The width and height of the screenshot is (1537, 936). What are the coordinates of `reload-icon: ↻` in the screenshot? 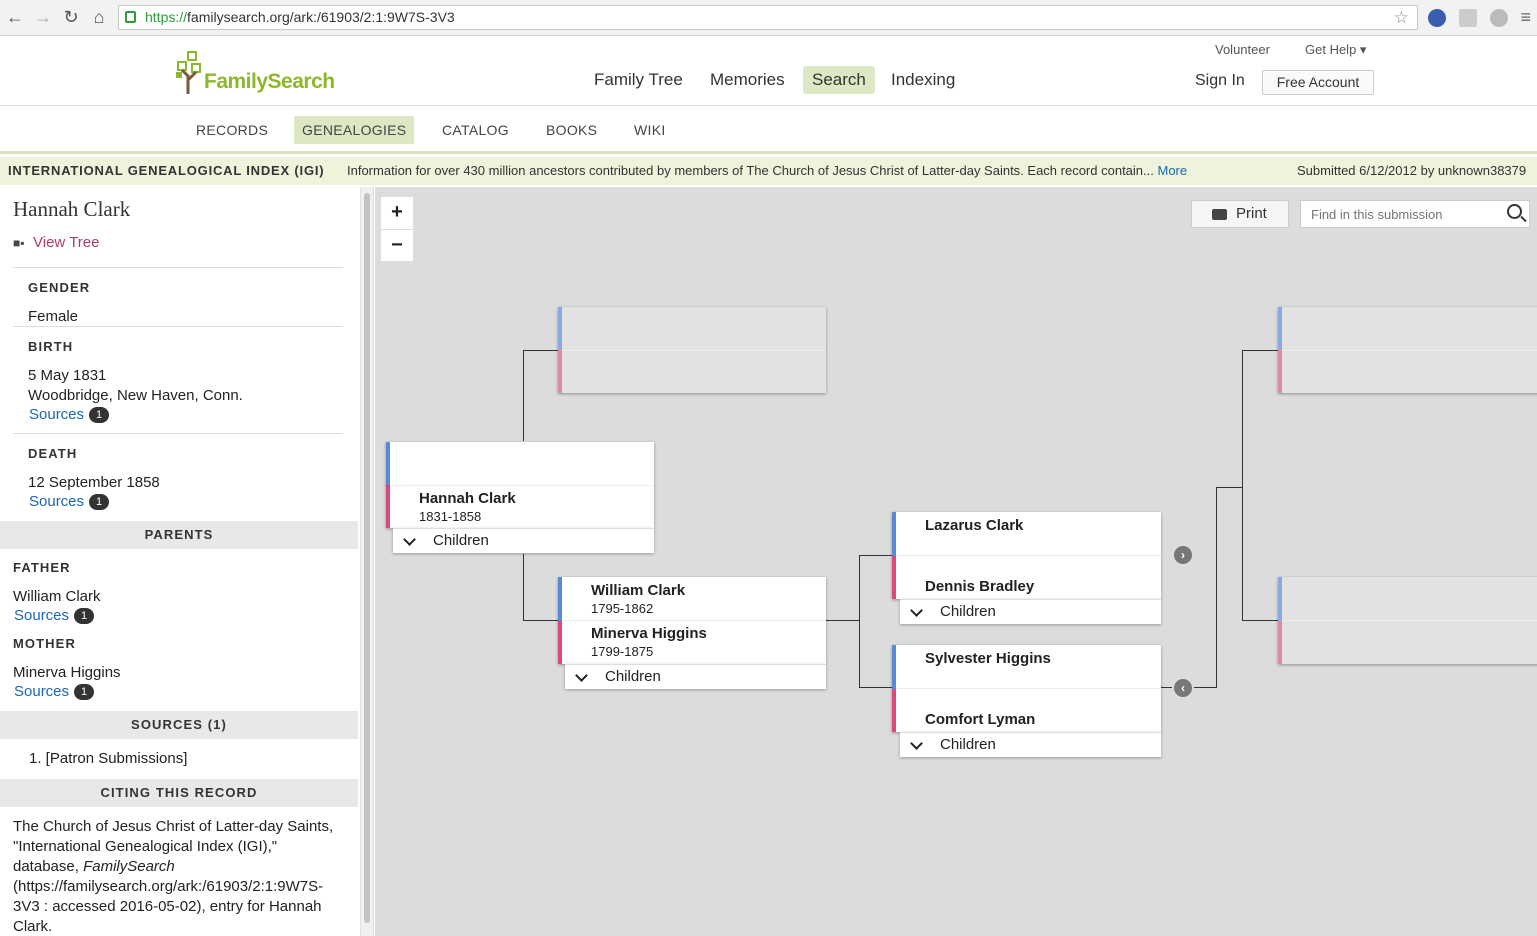 It's located at (71, 17).